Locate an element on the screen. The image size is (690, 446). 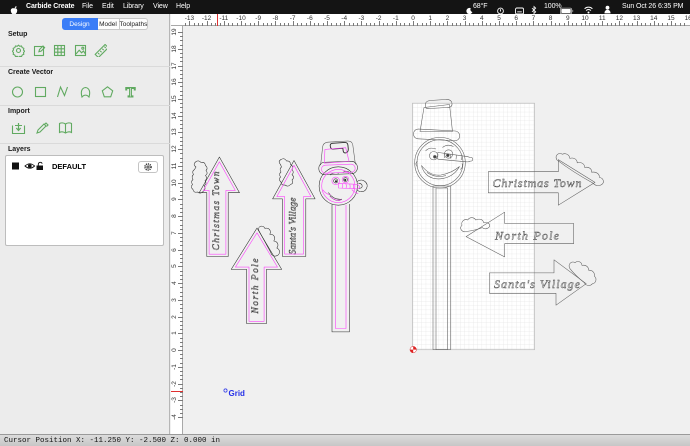
svg-text: Grid is located at coordinates (237, 393).